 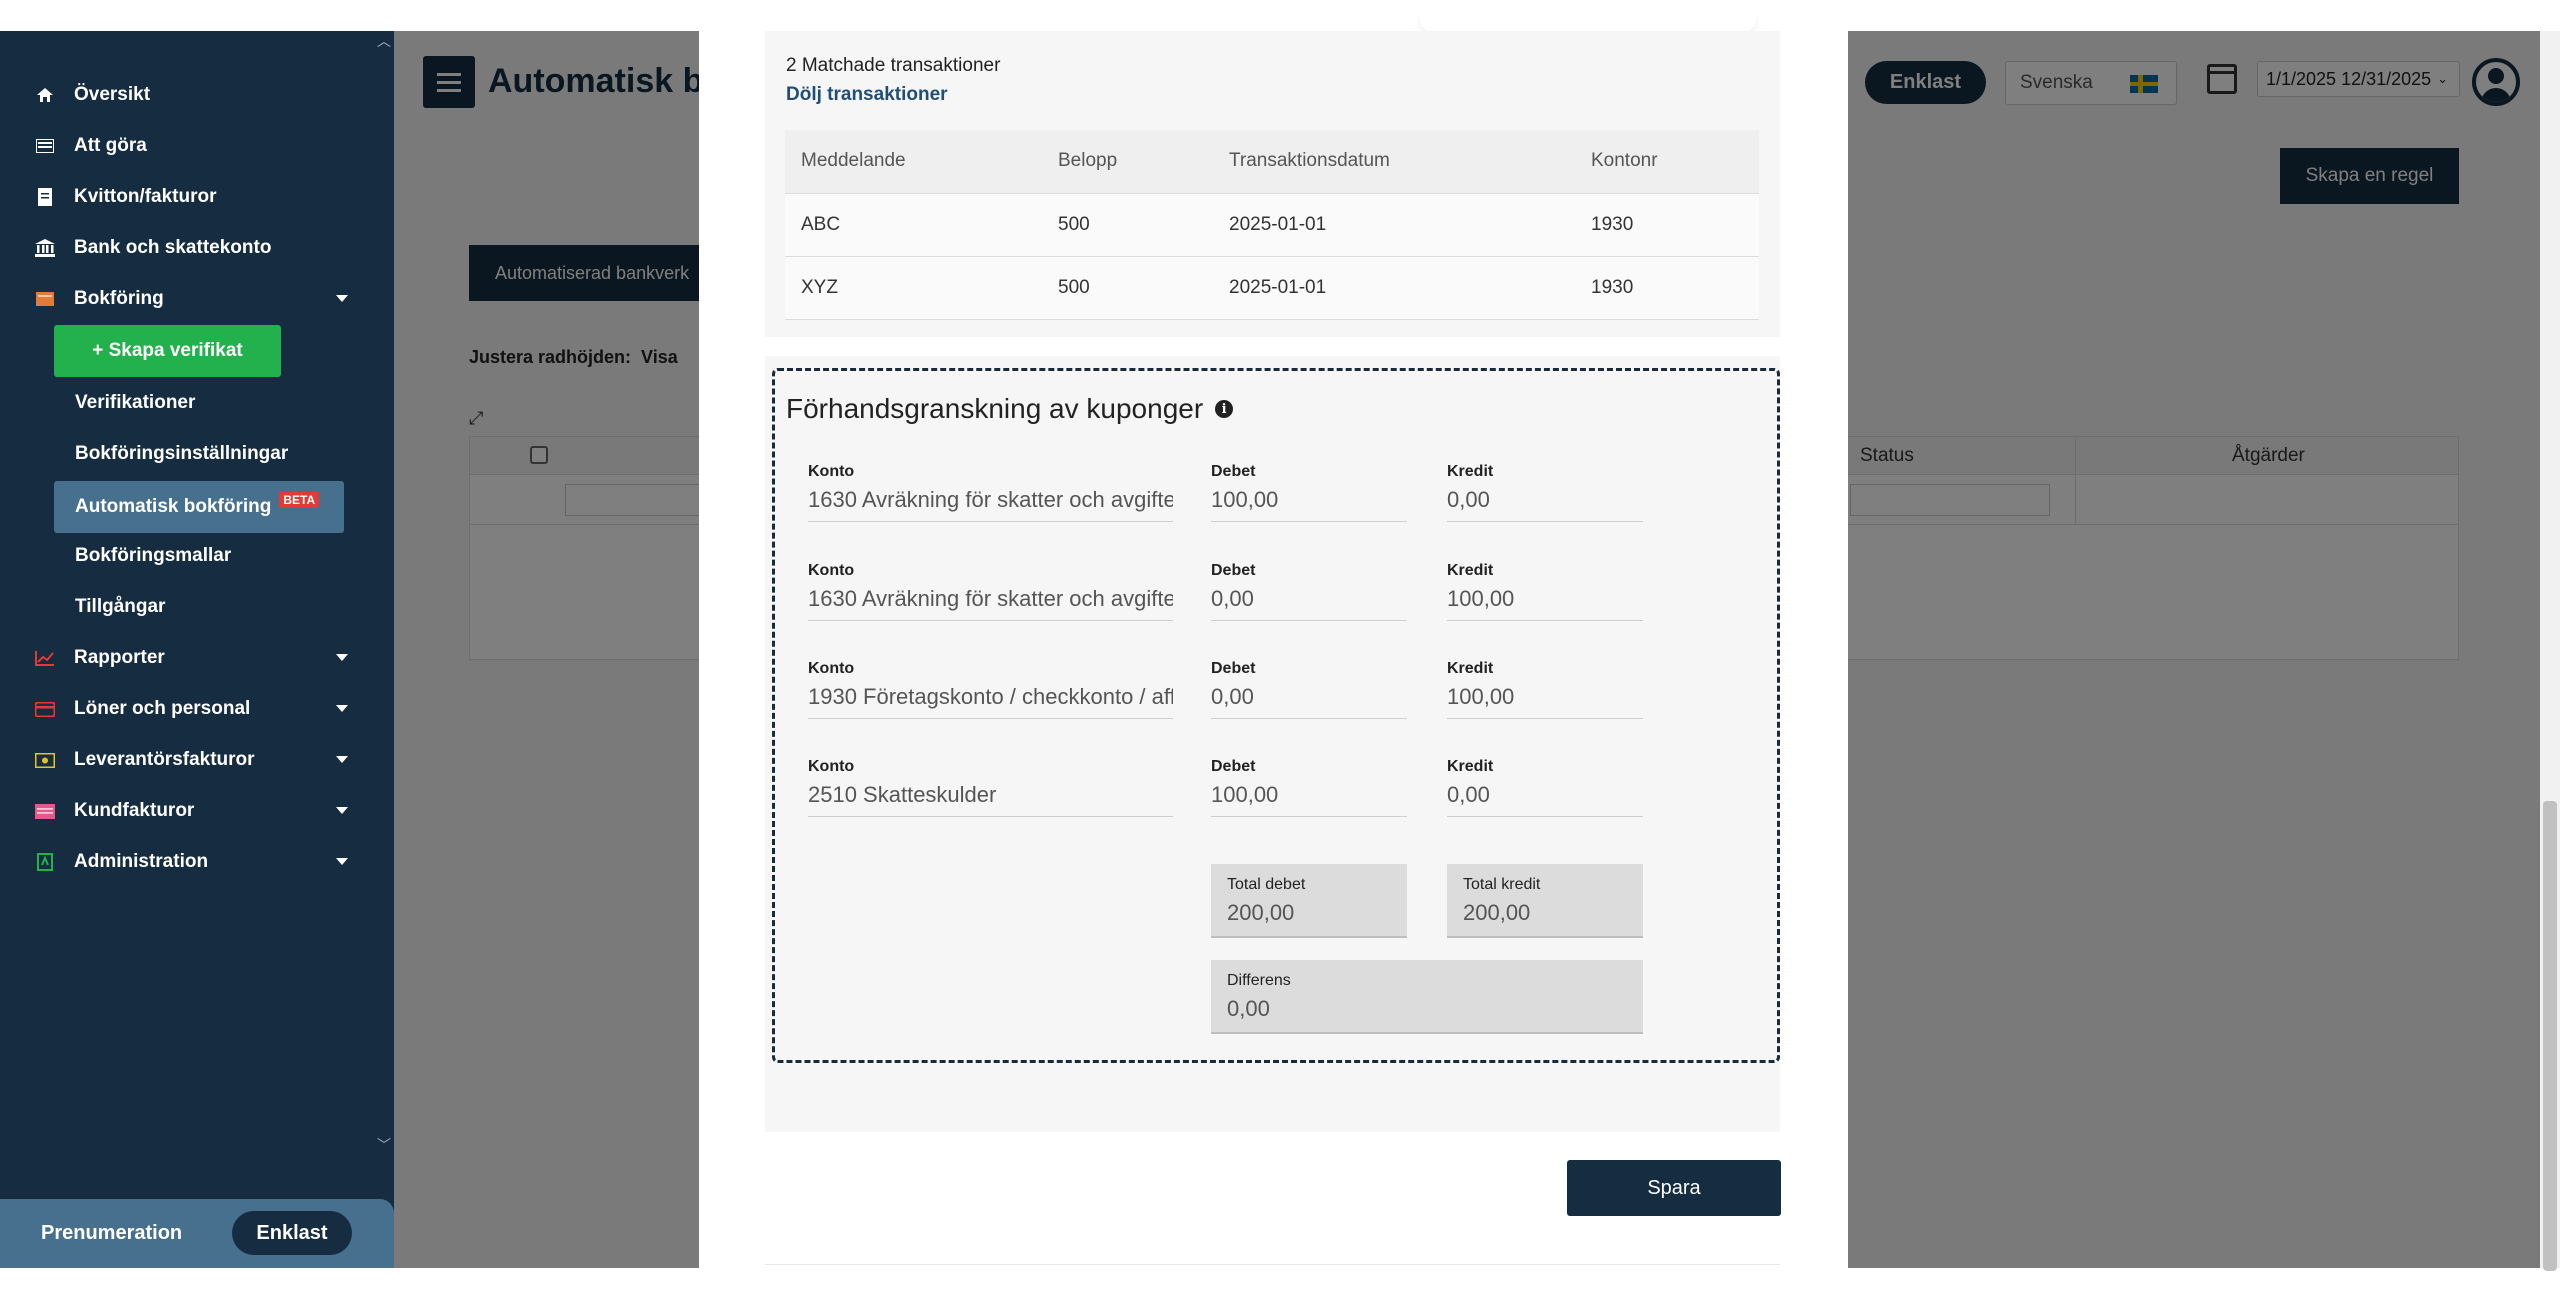 What do you see at coordinates (199, 507) in the screenshot?
I see `sidebar-sub-automatisk-bokforing: Automatisk bokföring BETA` at bounding box center [199, 507].